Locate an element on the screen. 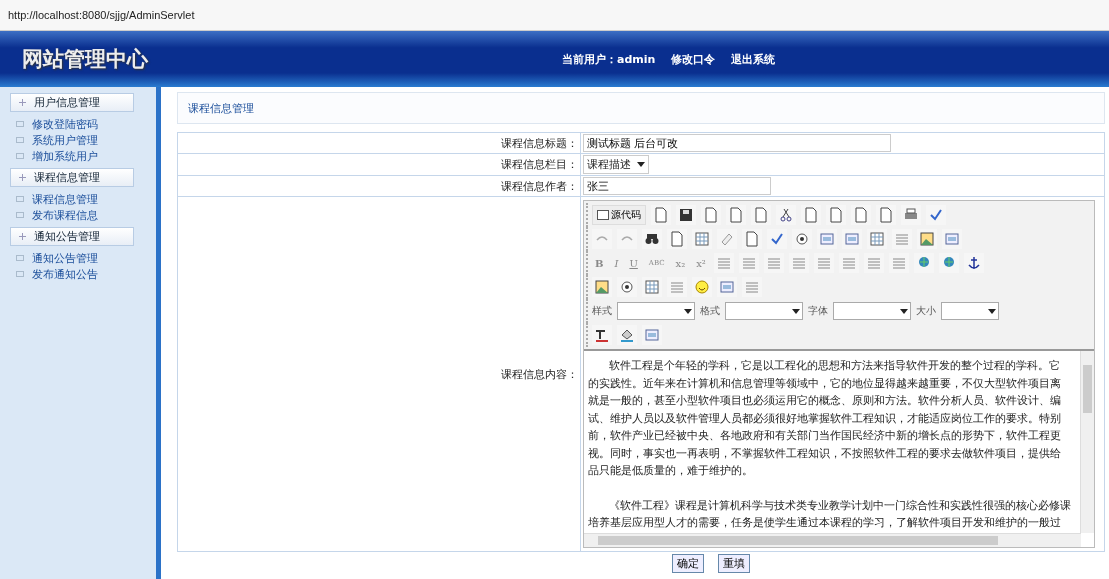 This screenshot has height=579, width=1109. sidebar-link: 系统用户管理 is located at coordinates (86, 140).